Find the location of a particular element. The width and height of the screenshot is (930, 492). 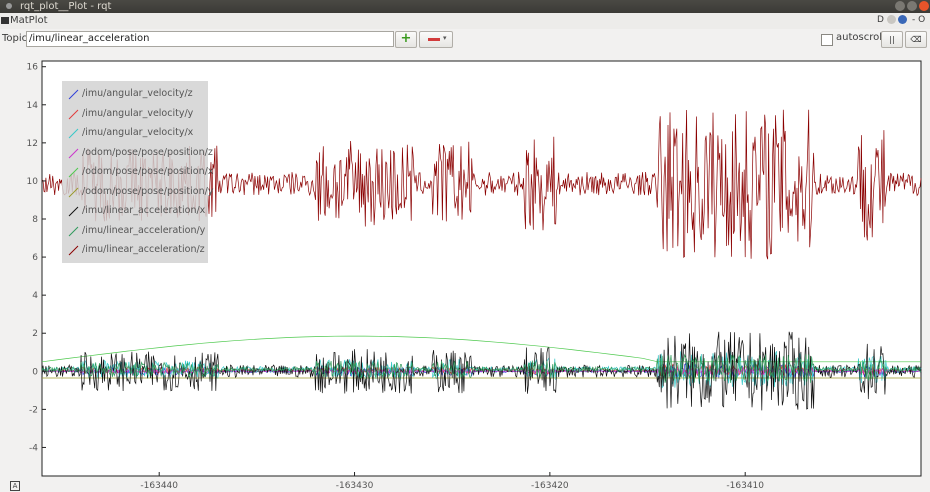

legend-label: /odom/pose/pose/position/x is located at coordinates (148, 171).